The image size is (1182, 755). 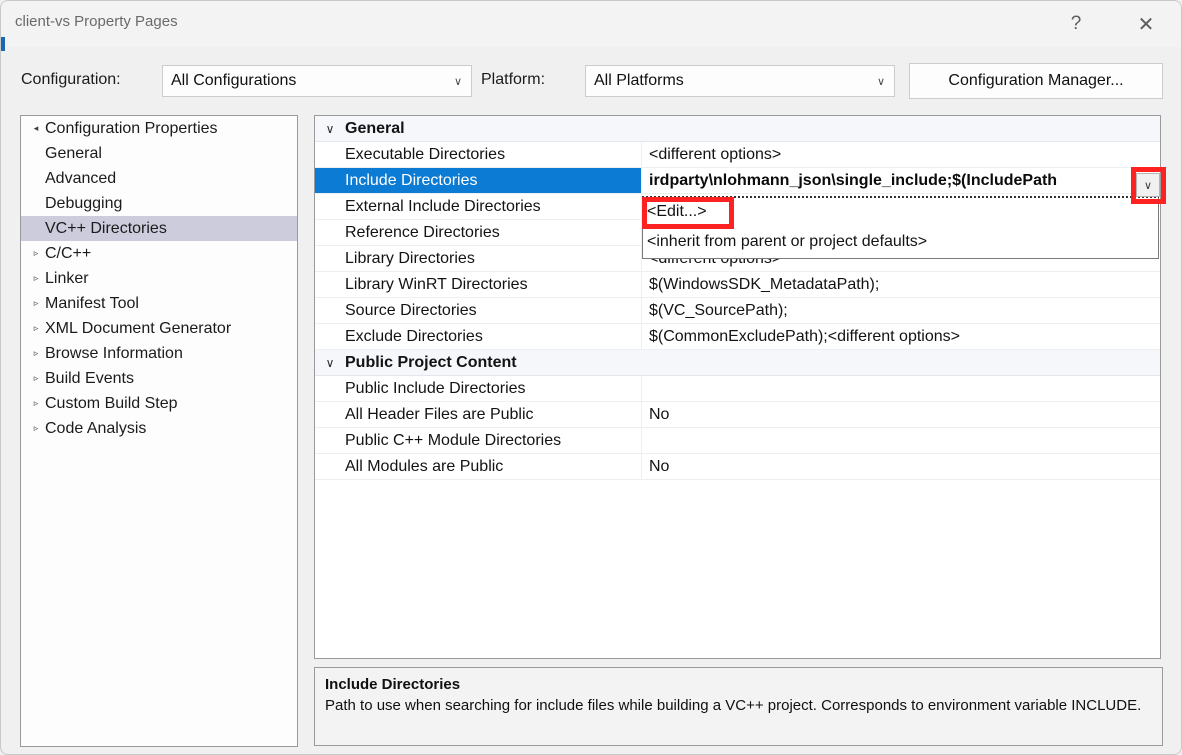 I want to click on title-bar: client-vs Property Pages ? ✕, so click(x=591, y=26).